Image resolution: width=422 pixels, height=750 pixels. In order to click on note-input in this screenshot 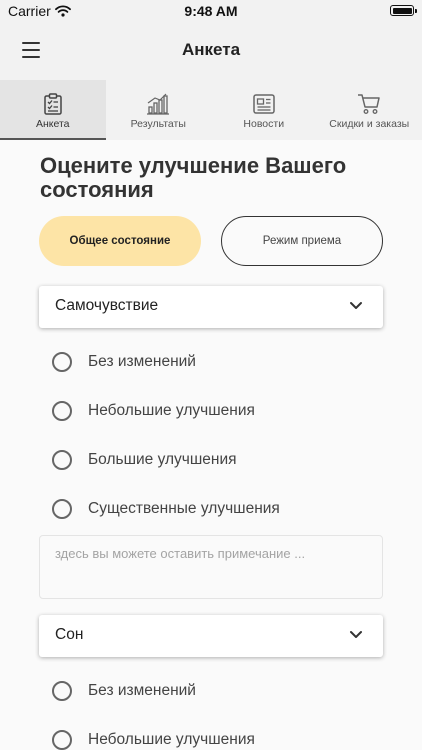, I will do `click(211, 567)`.